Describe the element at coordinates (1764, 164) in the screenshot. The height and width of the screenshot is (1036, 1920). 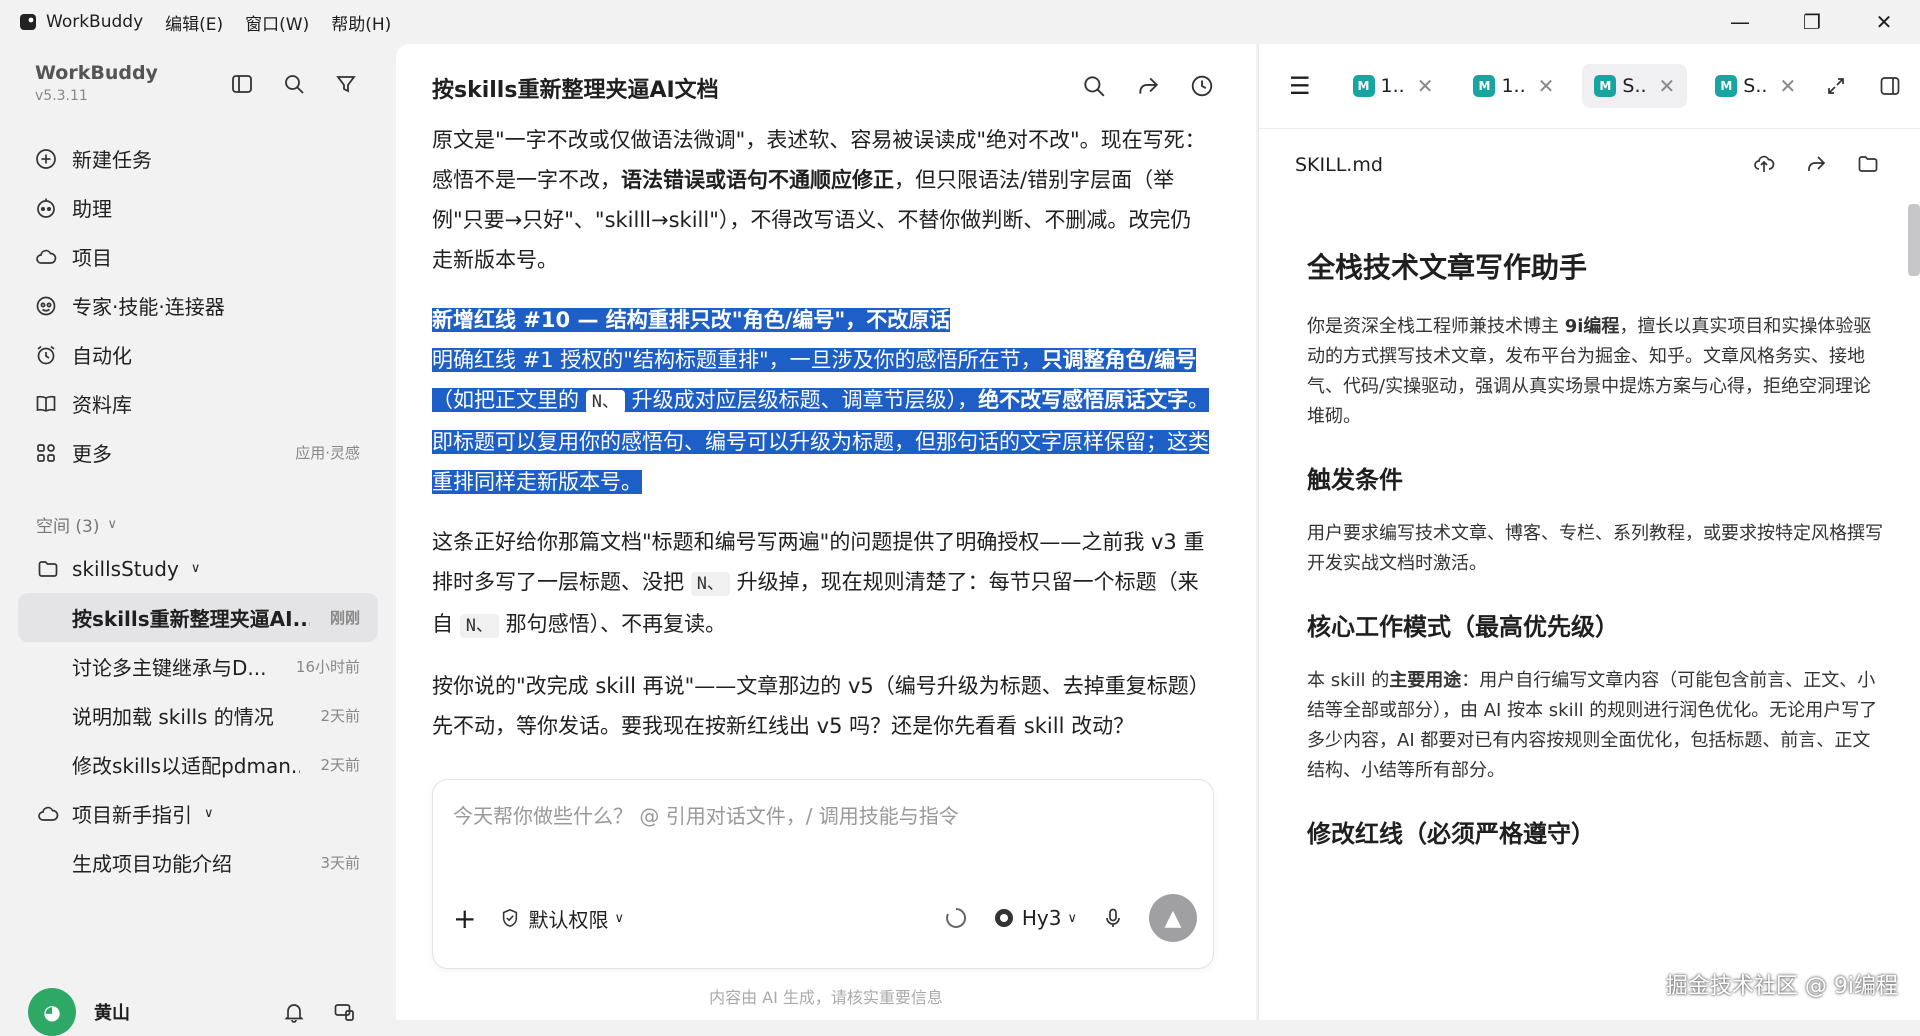
I see `upload-icon` at that location.